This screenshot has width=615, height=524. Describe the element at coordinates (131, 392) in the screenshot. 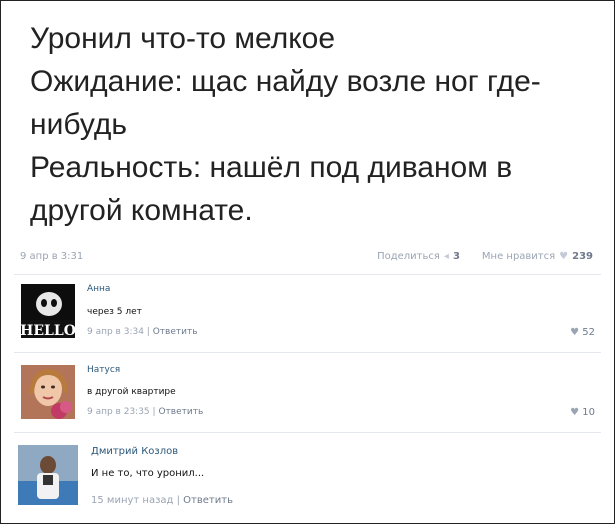

I see `comment-text: в другой квартире` at that location.